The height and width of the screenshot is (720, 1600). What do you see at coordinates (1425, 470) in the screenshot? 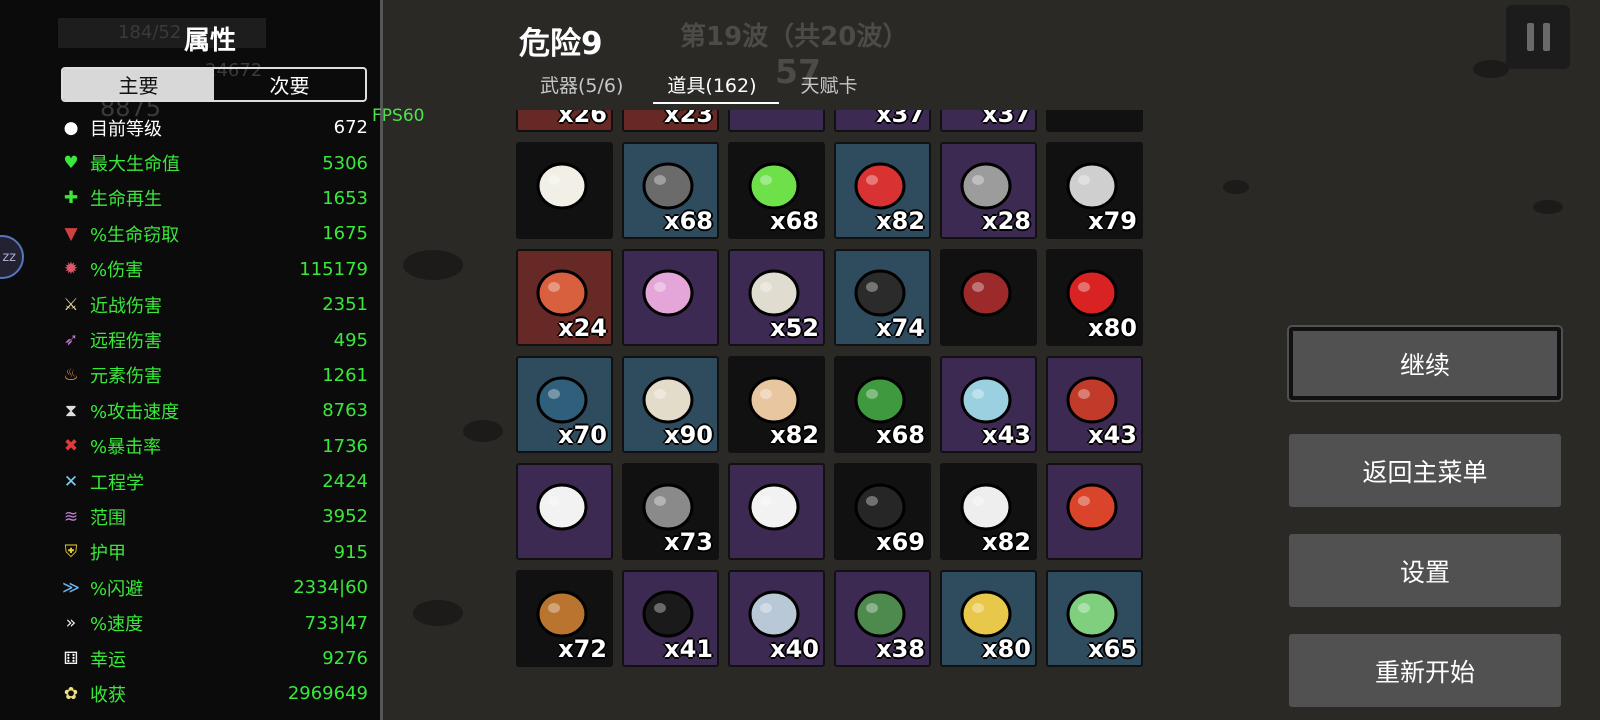
I see `main-menu-button: 返回主菜单` at bounding box center [1425, 470].